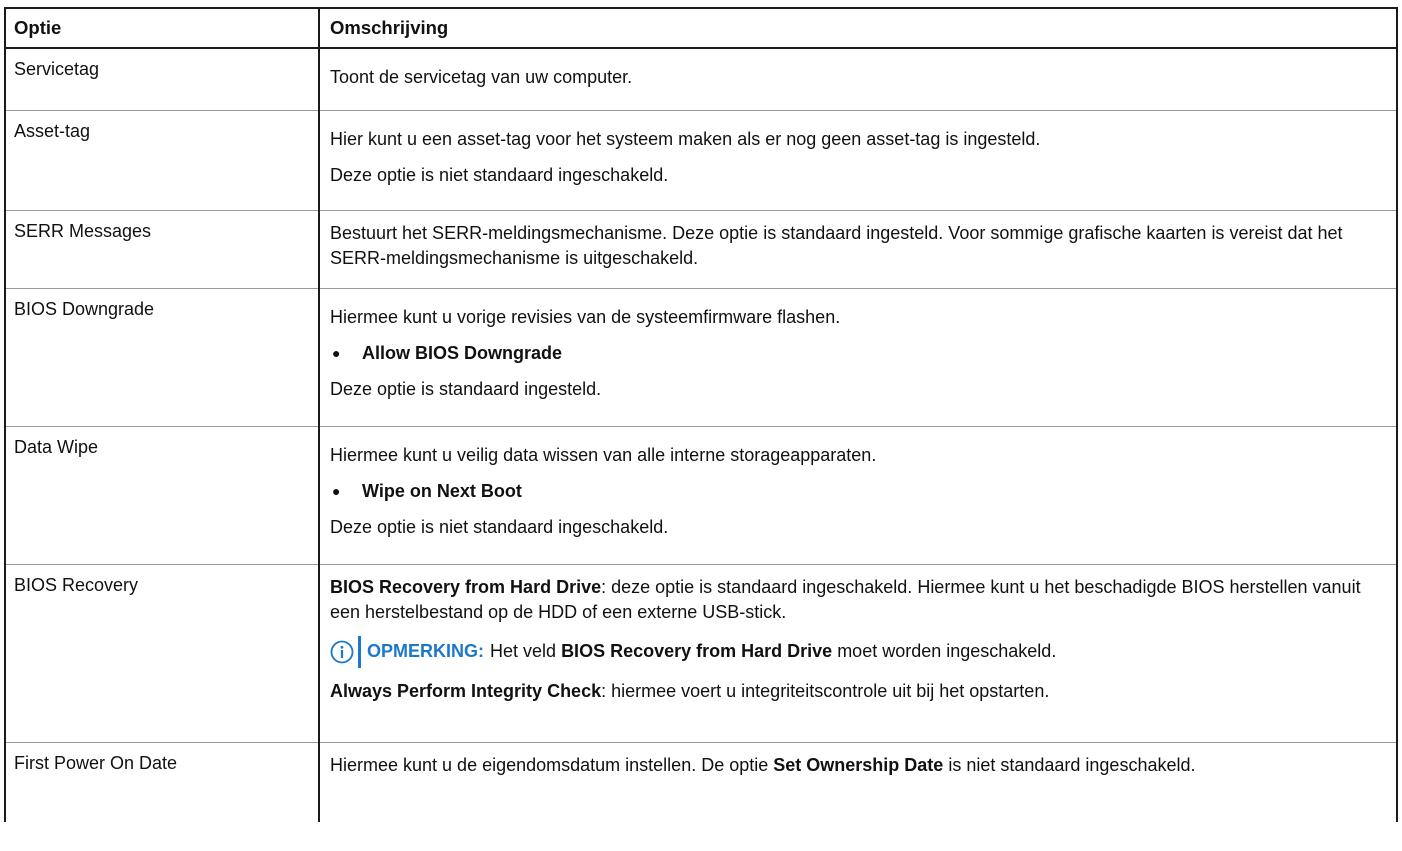  I want to click on setting-name: Always Perform Integrity Check, so click(466, 690).